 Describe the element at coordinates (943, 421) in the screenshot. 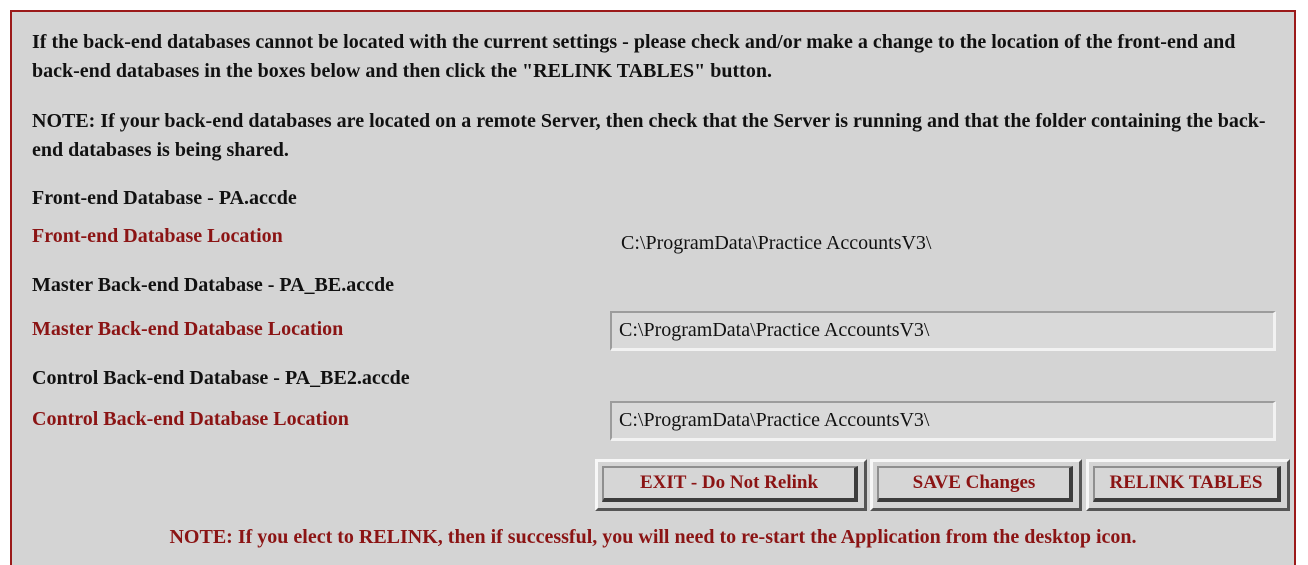

I see `control-back-end-location-field: C:\ProgramData\Practice AccountsV3\` at that location.